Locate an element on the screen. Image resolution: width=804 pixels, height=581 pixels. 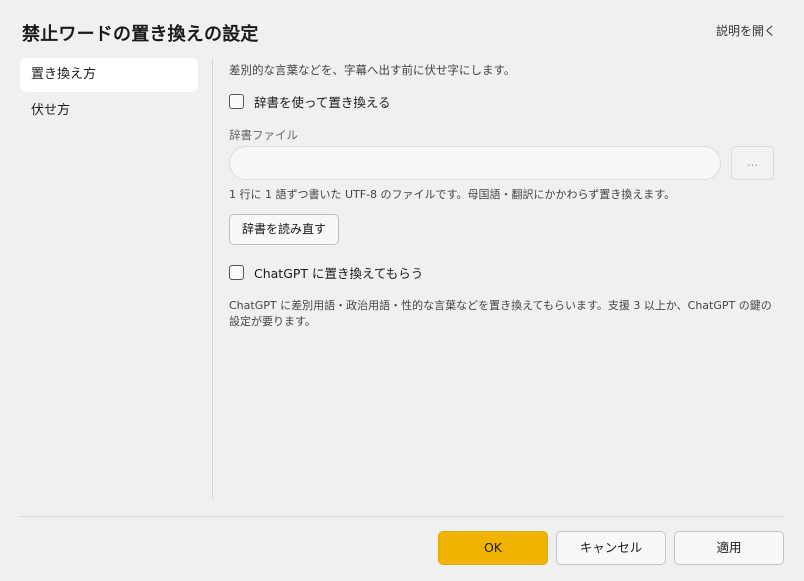
ok-button: OK is located at coordinates (493, 548).